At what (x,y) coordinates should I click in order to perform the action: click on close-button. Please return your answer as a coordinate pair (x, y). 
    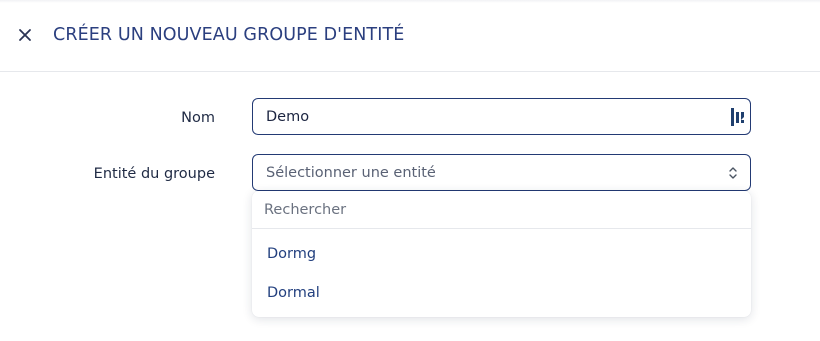
    Looking at the image, I should click on (25, 35).